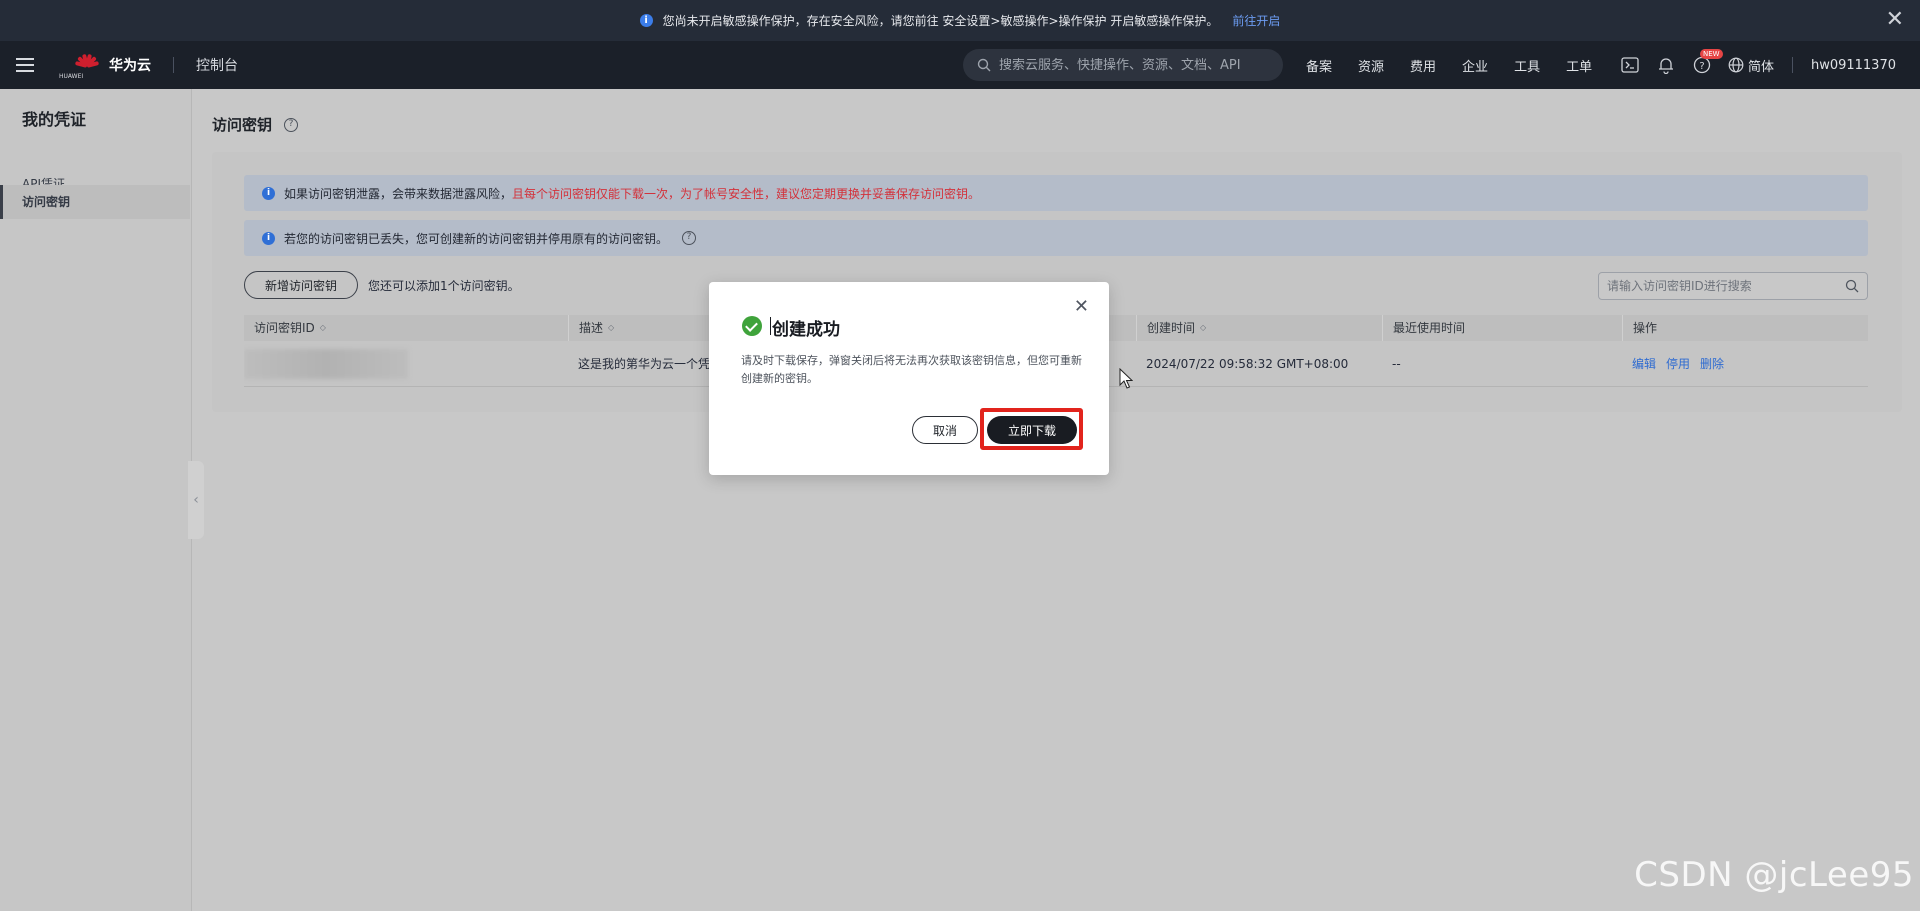  Describe the element at coordinates (242, 125) in the screenshot. I see `page-title-text: 访问密钥` at that location.